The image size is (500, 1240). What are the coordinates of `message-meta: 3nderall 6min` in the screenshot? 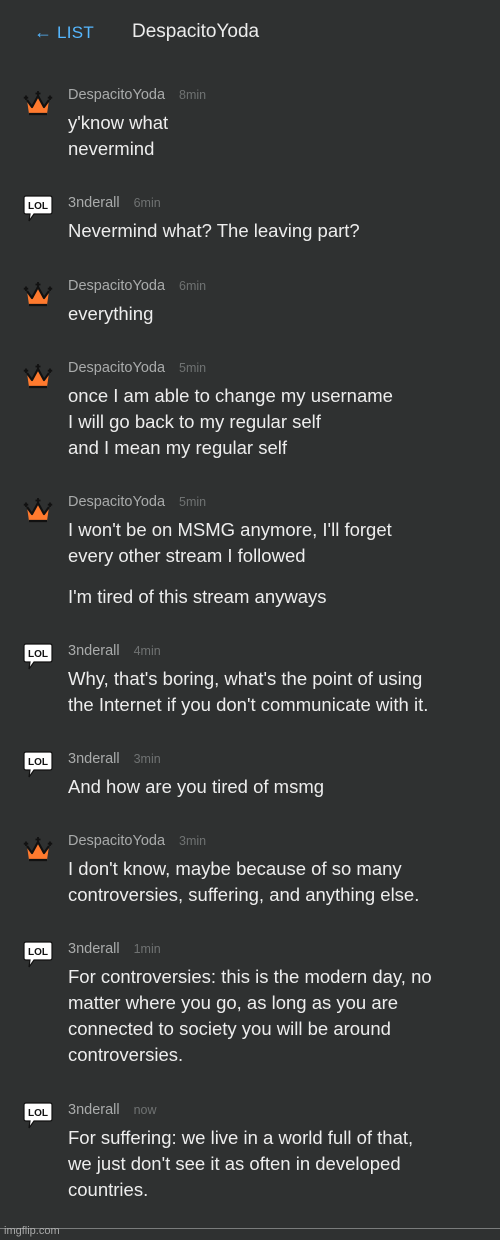 It's located at (114, 203).